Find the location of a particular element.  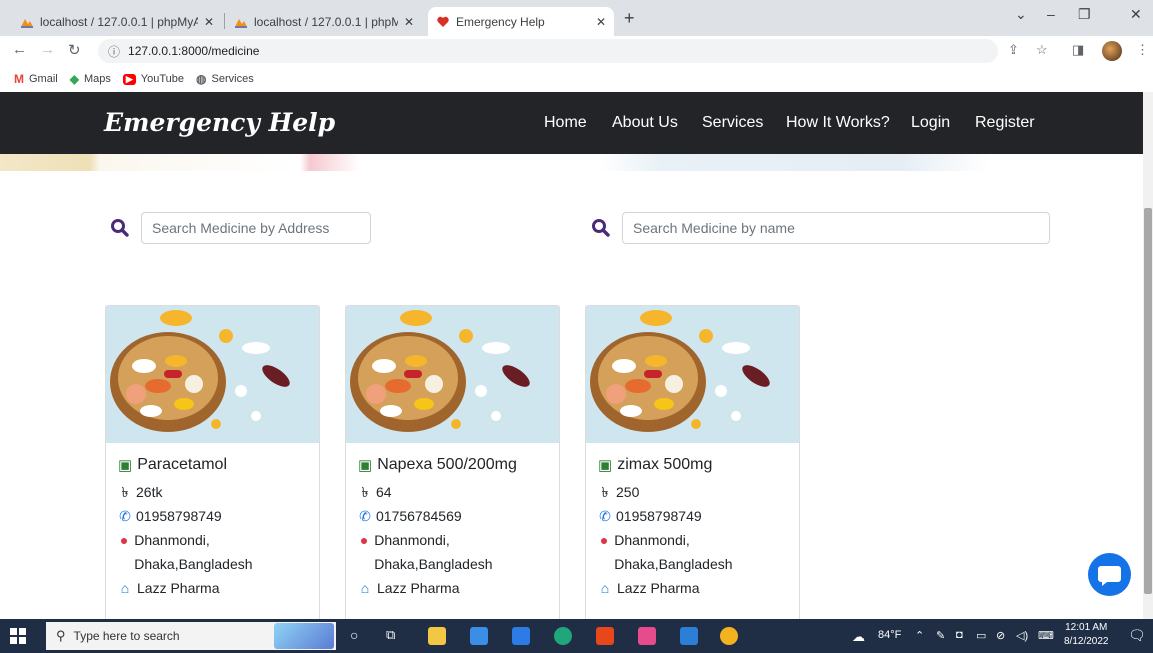

hero-banner-image is located at coordinates (571, 162).